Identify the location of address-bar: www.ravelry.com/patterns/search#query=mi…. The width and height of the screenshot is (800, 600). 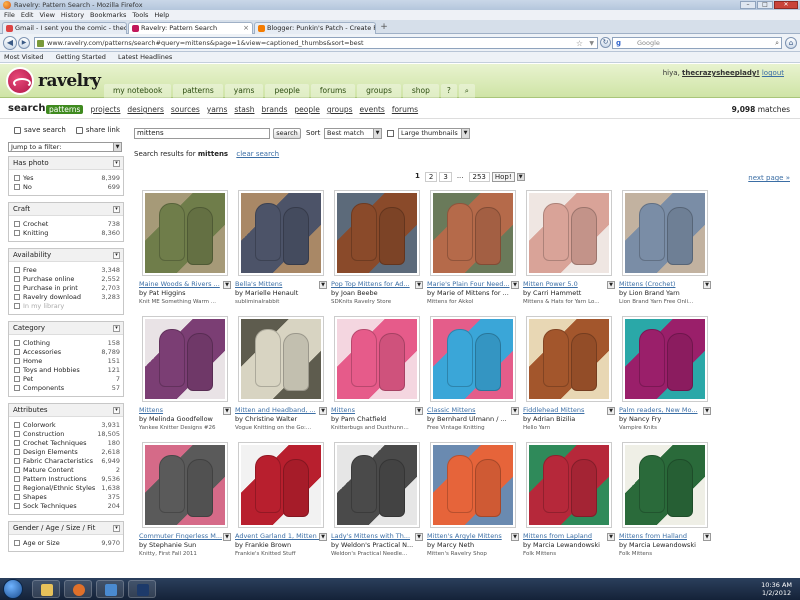
(316, 43).